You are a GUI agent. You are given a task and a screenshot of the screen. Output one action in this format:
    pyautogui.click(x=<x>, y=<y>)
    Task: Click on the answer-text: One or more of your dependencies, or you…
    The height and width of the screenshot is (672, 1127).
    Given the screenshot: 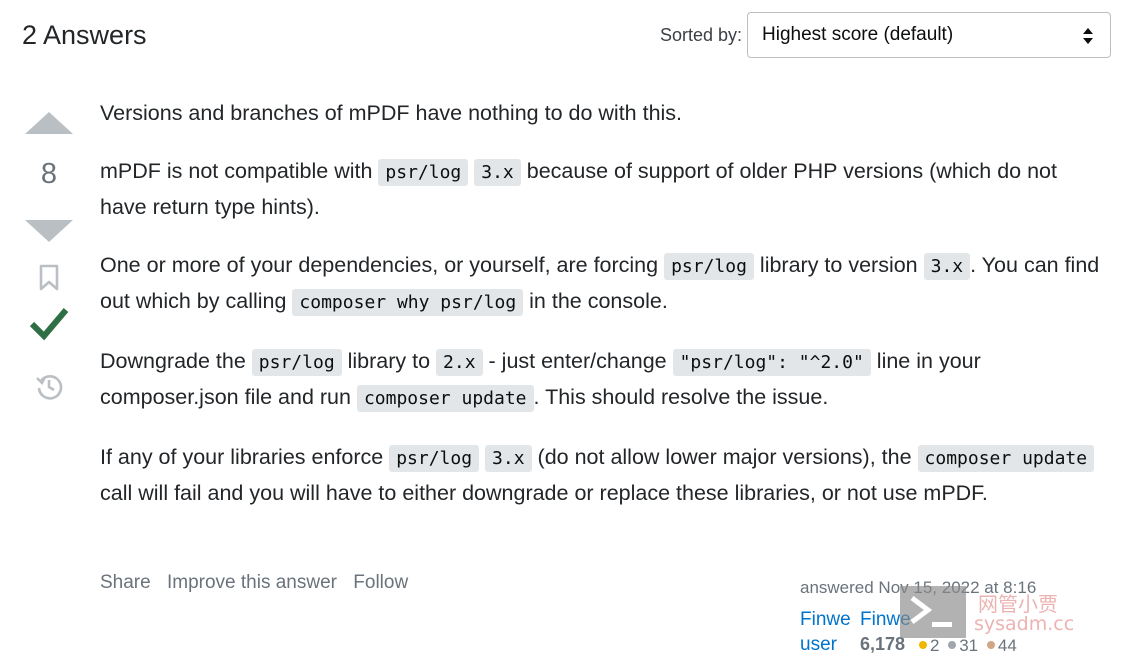 What is the action you would take?
    pyautogui.click(x=382, y=265)
    